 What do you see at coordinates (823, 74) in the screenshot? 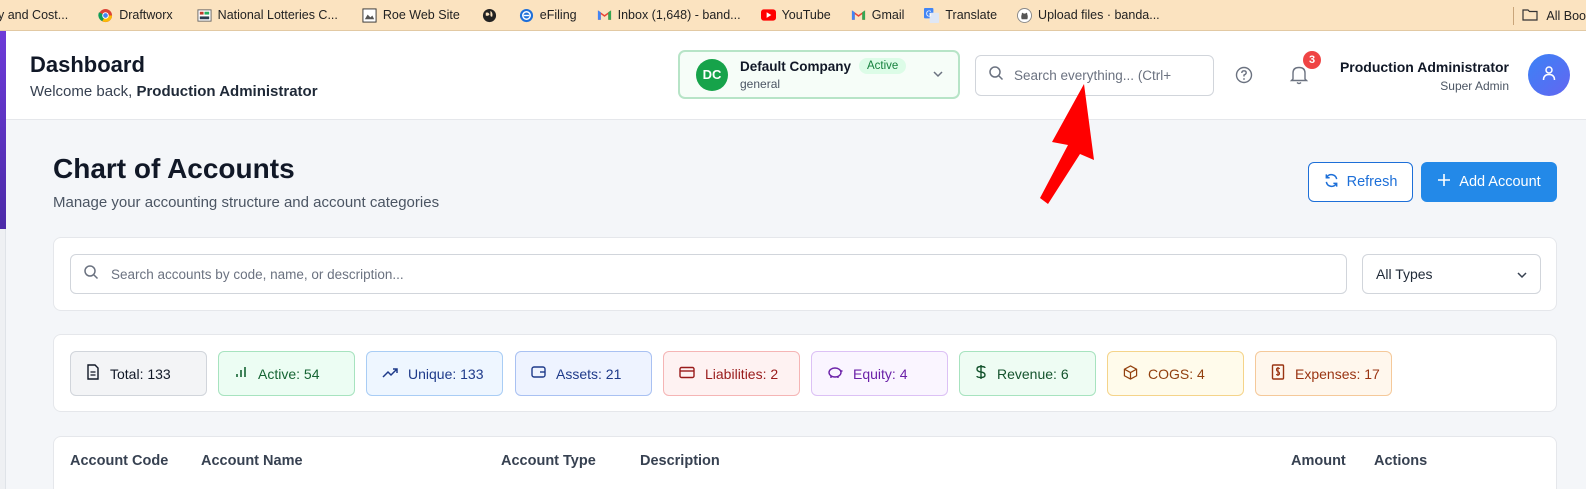
I see `company-info: Default Company Active general` at bounding box center [823, 74].